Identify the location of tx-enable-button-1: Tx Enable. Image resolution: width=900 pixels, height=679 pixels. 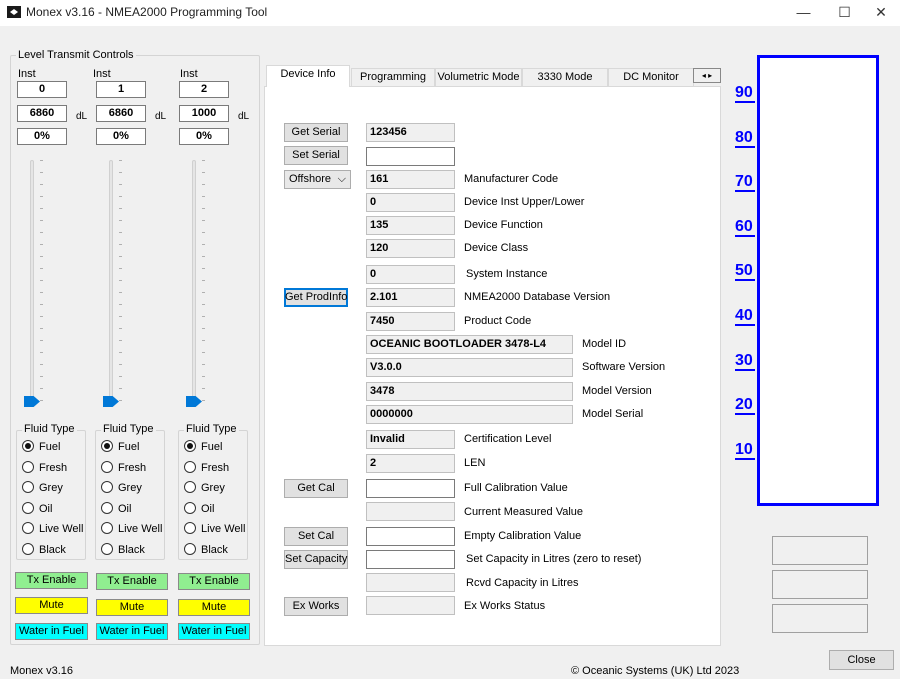
(132, 581).